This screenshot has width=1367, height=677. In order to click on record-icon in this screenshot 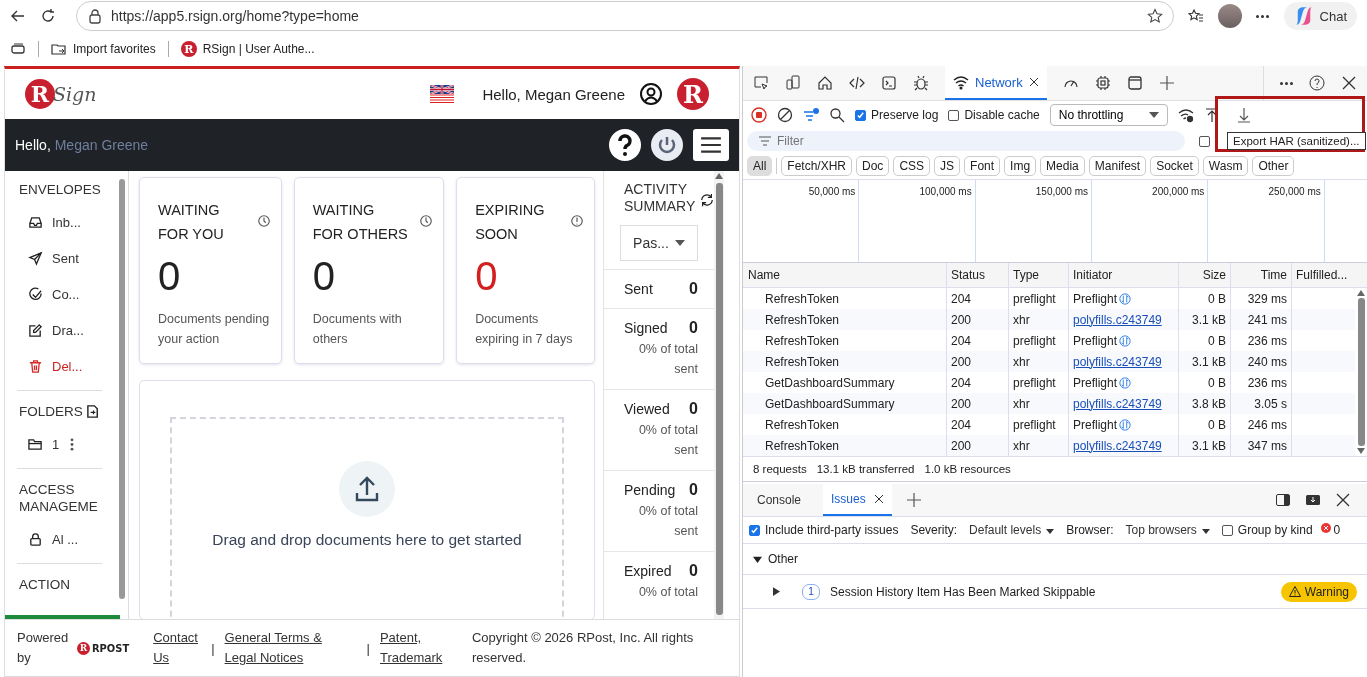, I will do `click(759, 115)`.